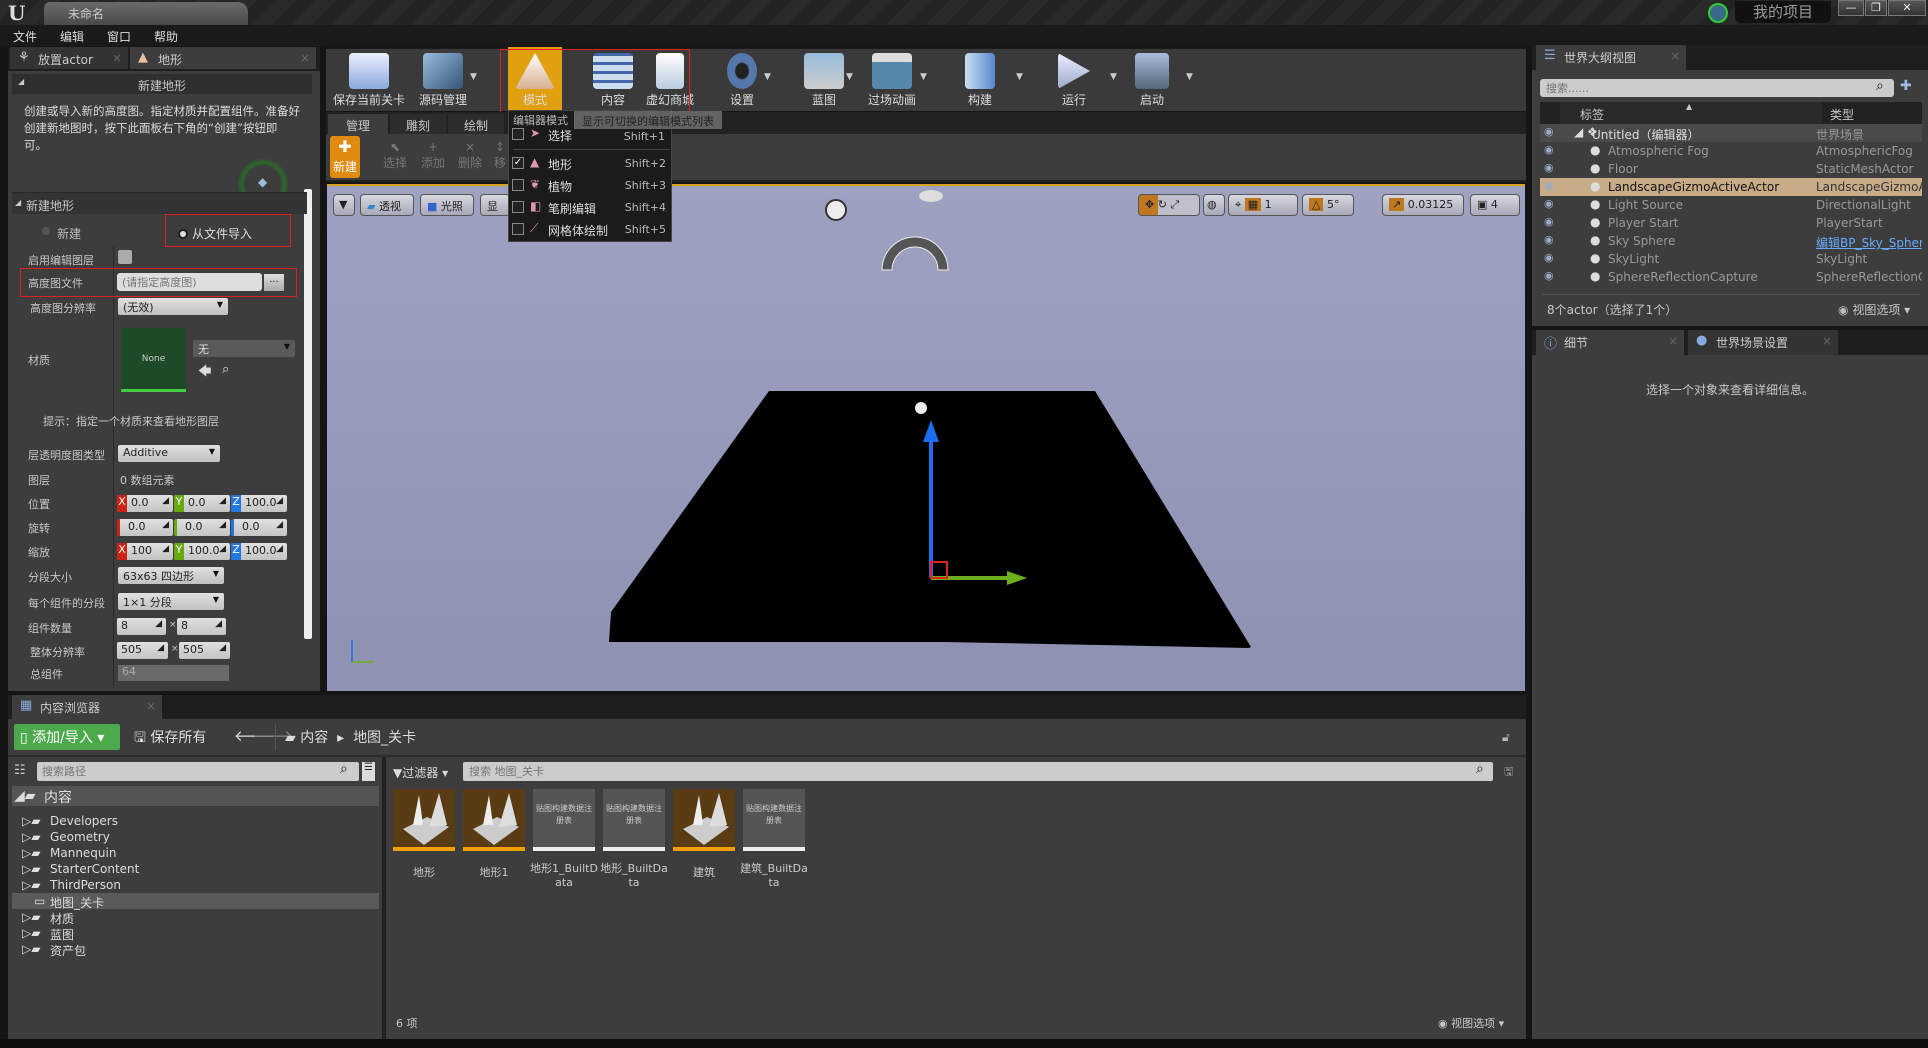 This screenshot has height=1048, width=1928. Describe the element at coordinates (1880, 86) in the screenshot. I see `search-icon: ⌕` at that location.